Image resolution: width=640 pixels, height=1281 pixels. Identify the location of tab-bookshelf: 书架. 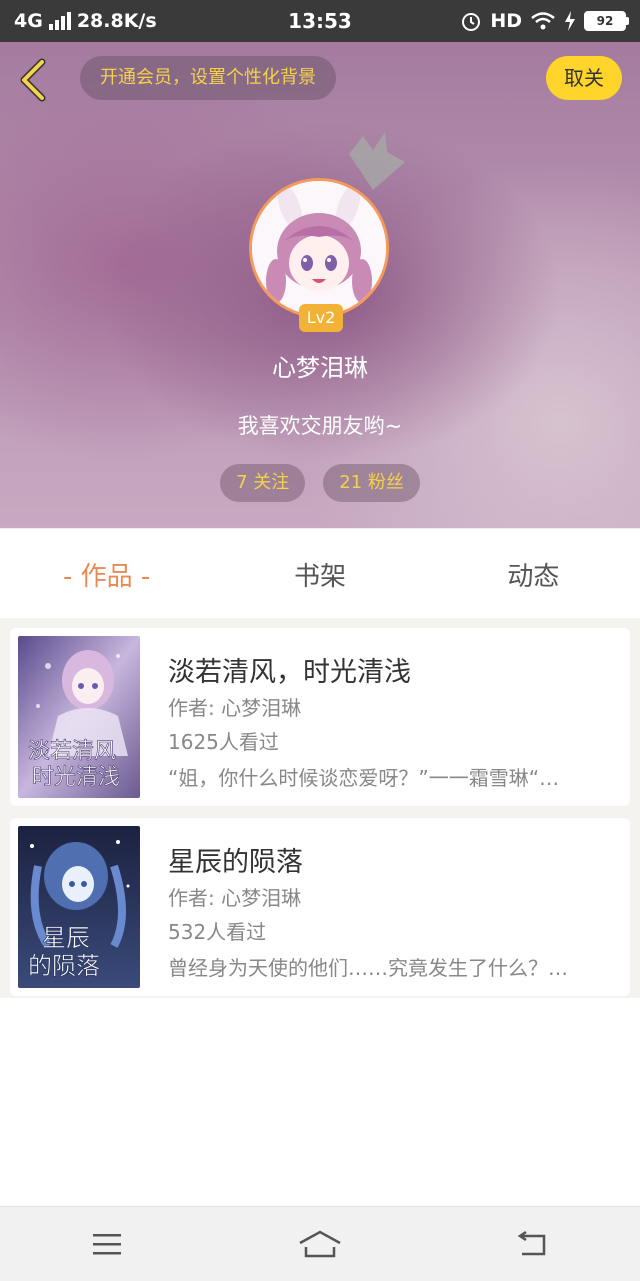
(319, 574).